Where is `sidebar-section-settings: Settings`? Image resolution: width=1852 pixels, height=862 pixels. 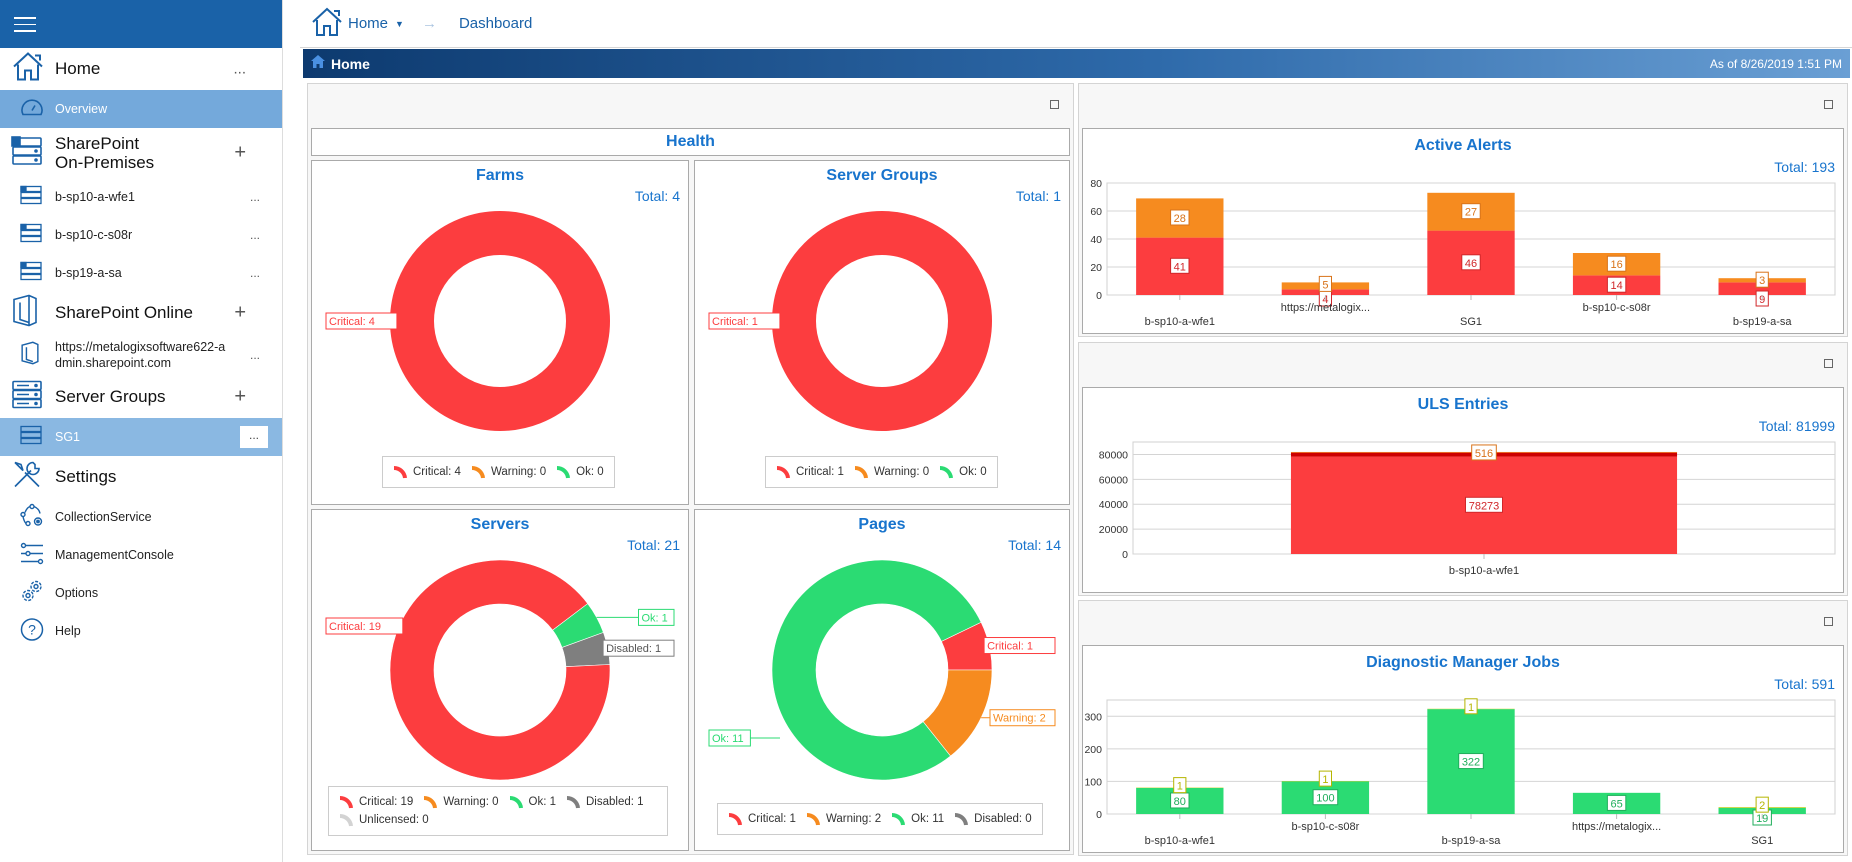 sidebar-section-settings: Settings is located at coordinates (141, 477).